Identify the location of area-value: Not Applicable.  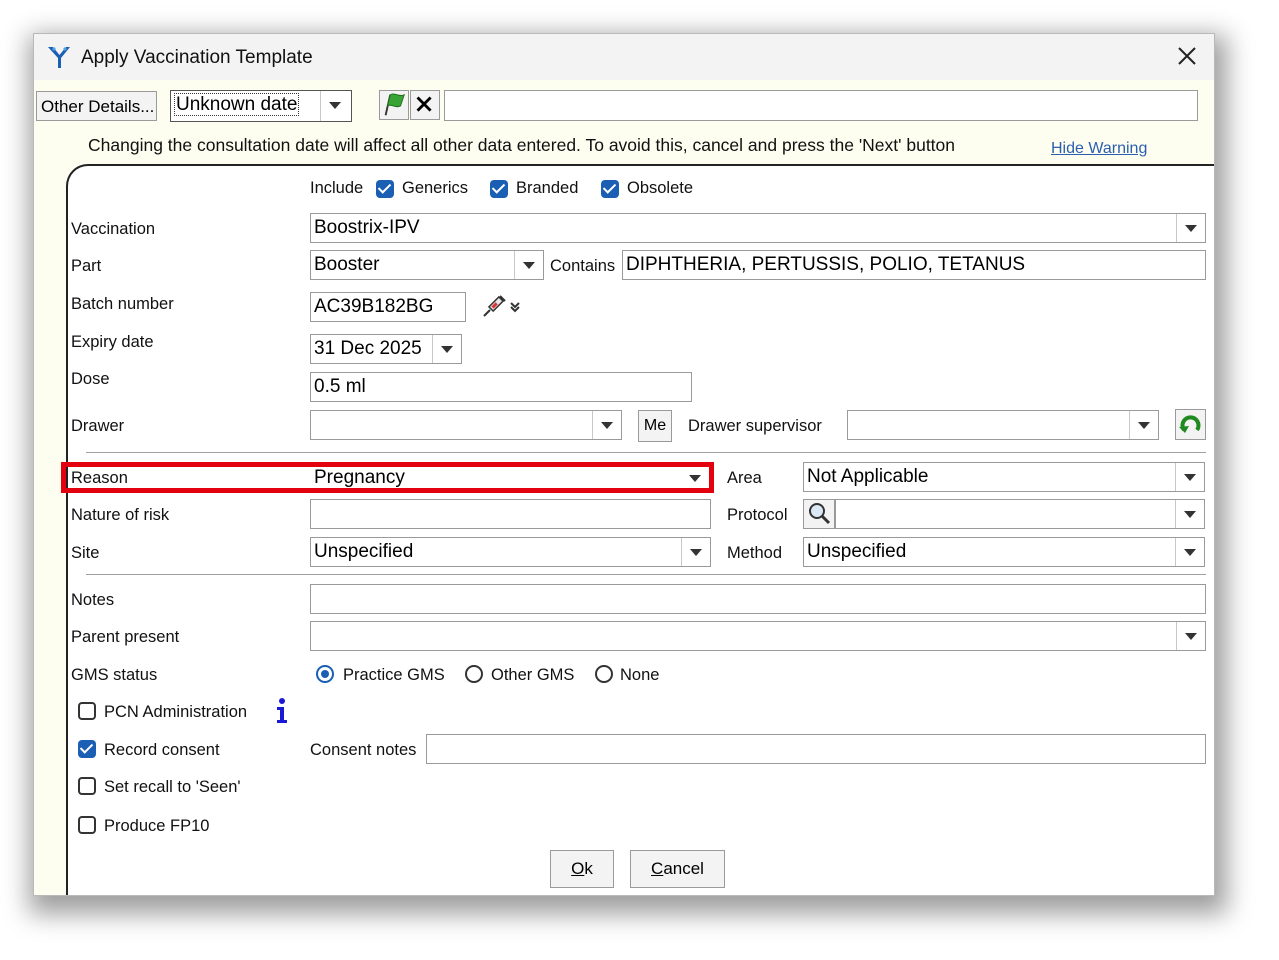
(868, 476).